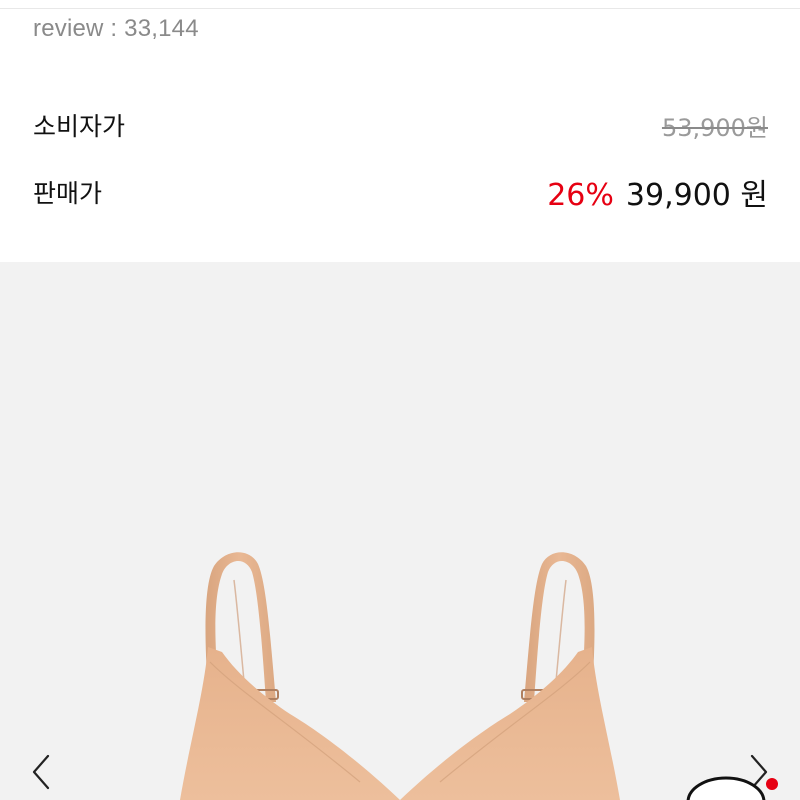  I want to click on review-count: review : 33,144, so click(116, 29).